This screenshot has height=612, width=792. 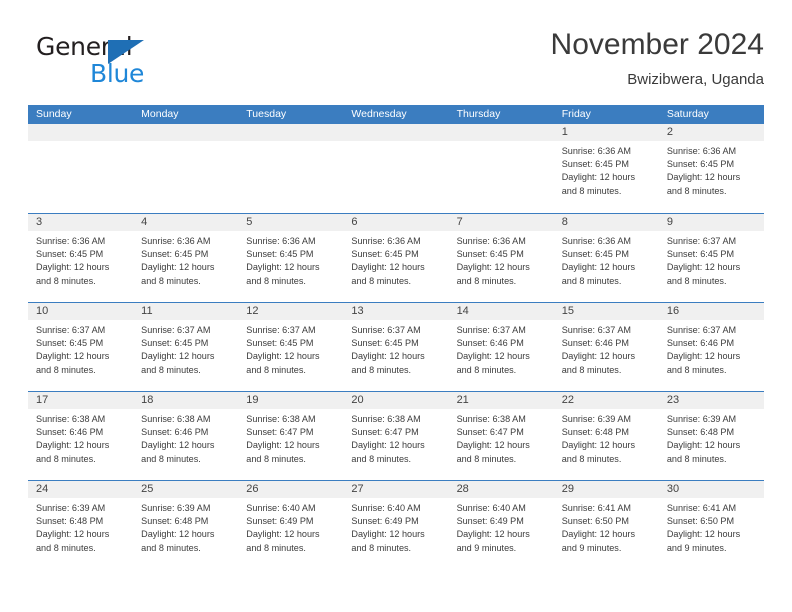 I want to click on sunset-text: Sunset: 6:46 PM, so click(x=70, y=432).